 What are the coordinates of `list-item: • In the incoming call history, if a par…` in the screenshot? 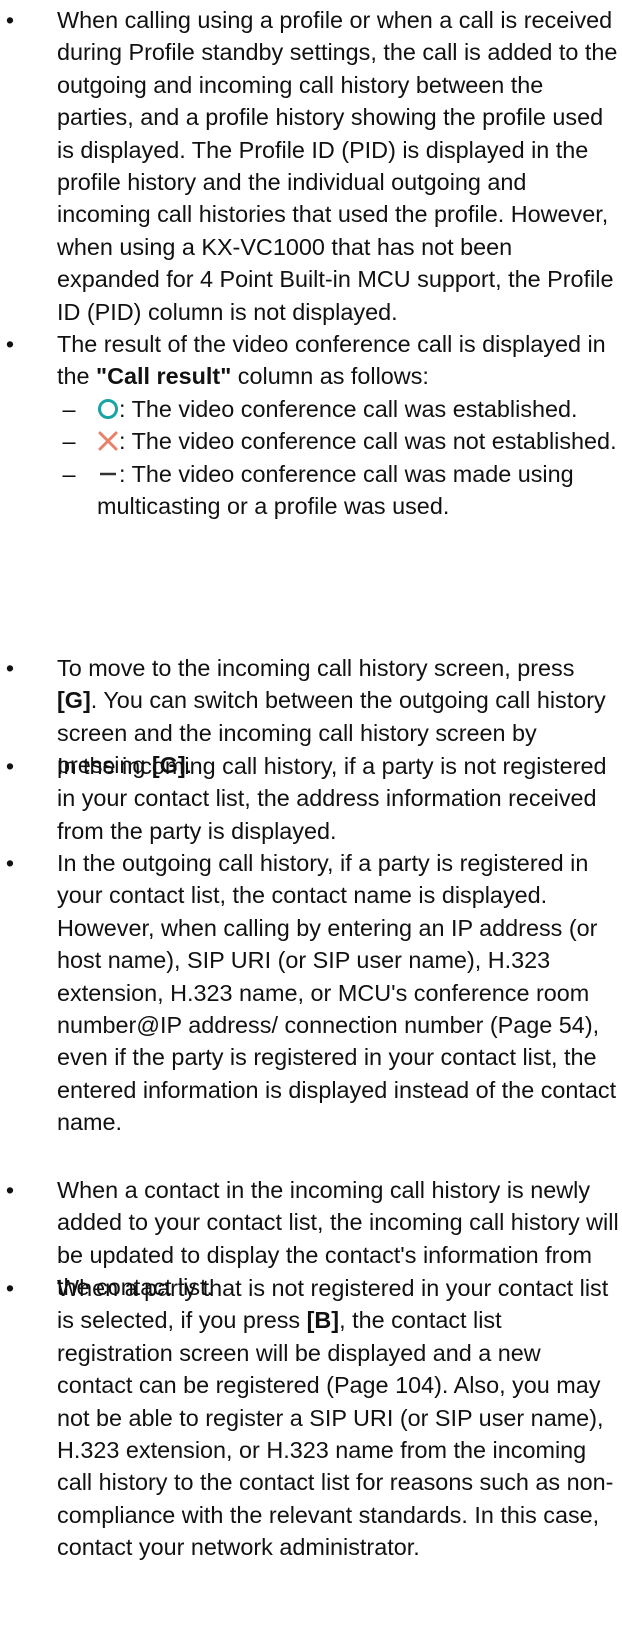 It's located at (311, 798).